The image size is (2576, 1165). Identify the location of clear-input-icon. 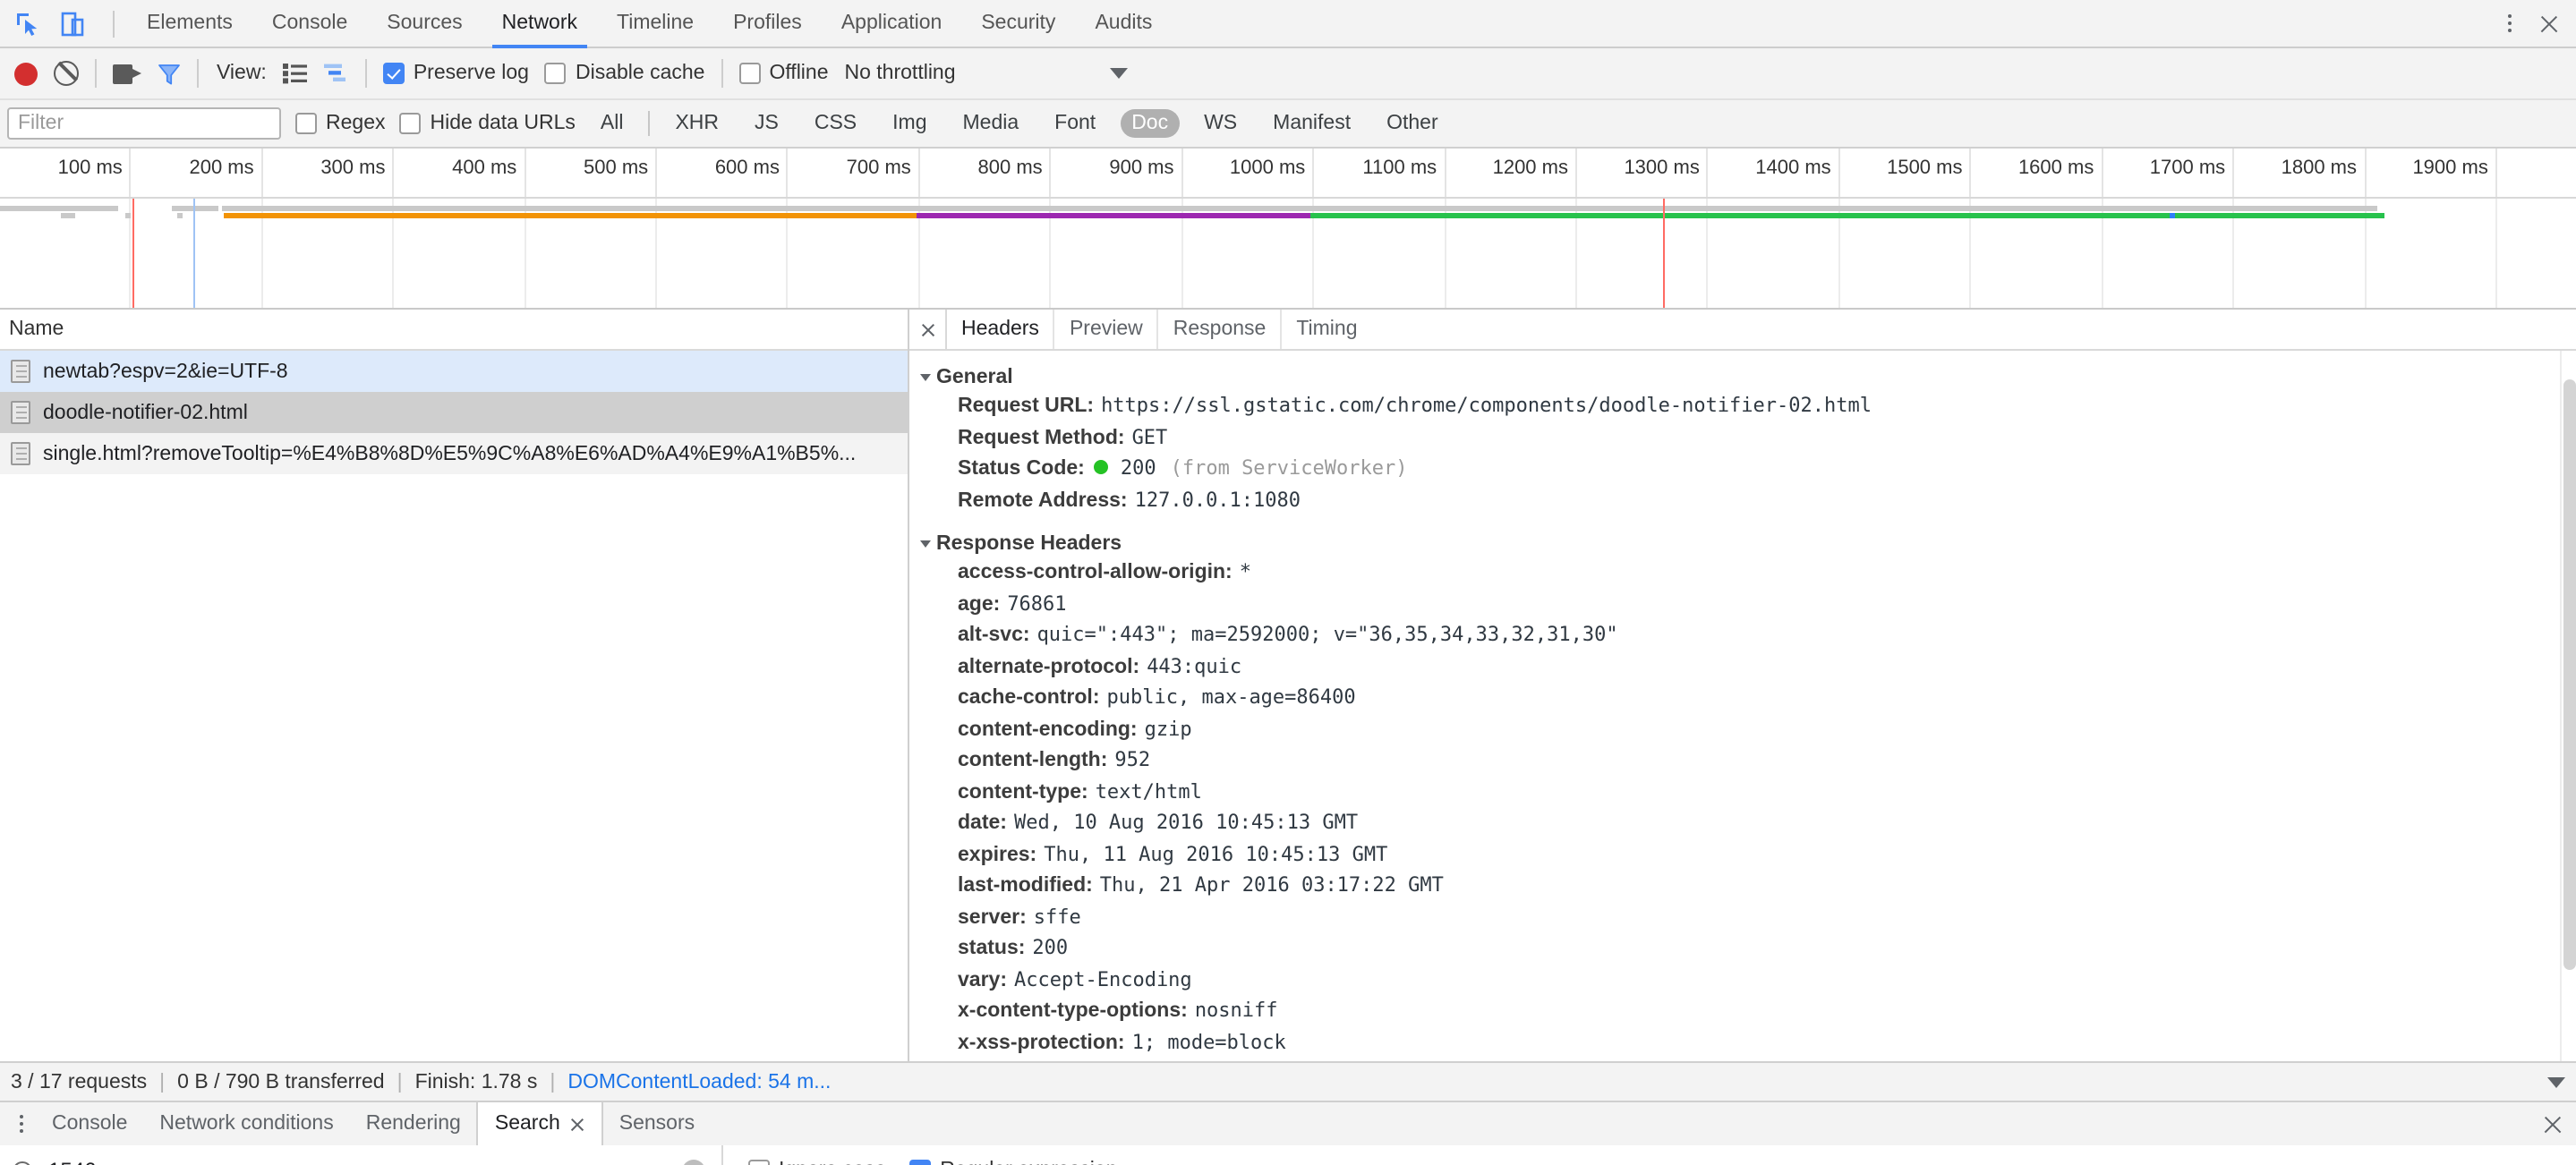
(693, 1162).